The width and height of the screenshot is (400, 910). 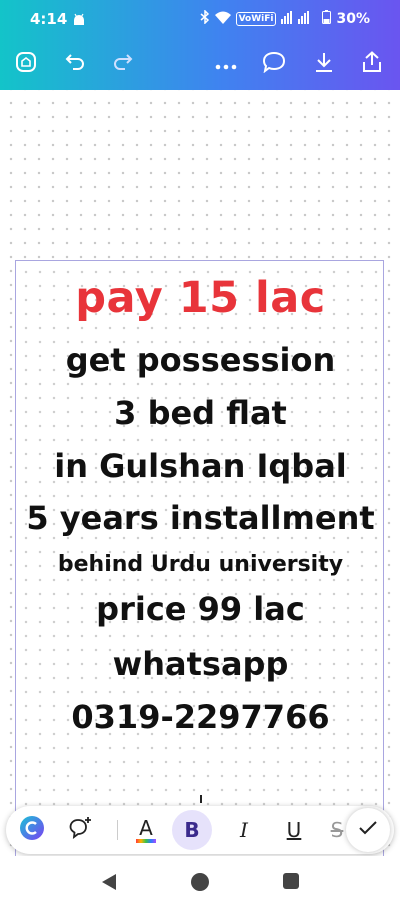 I want to click on text-color-label: A, so click(x=146, y=827).